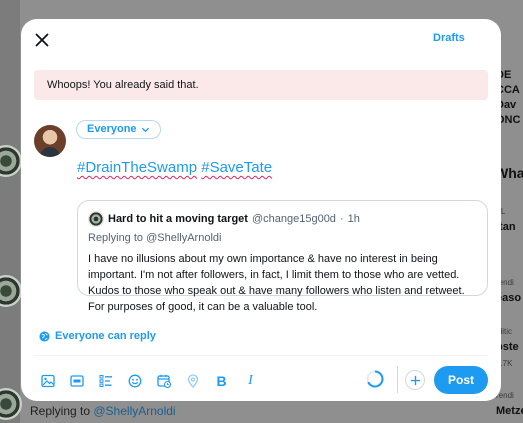 Image resolution: width=523 pixels, height=423 pixels. Describe the element at coordinates (353, 219) in the screenshot. I see `quoted-post-time: 1h` at that location.